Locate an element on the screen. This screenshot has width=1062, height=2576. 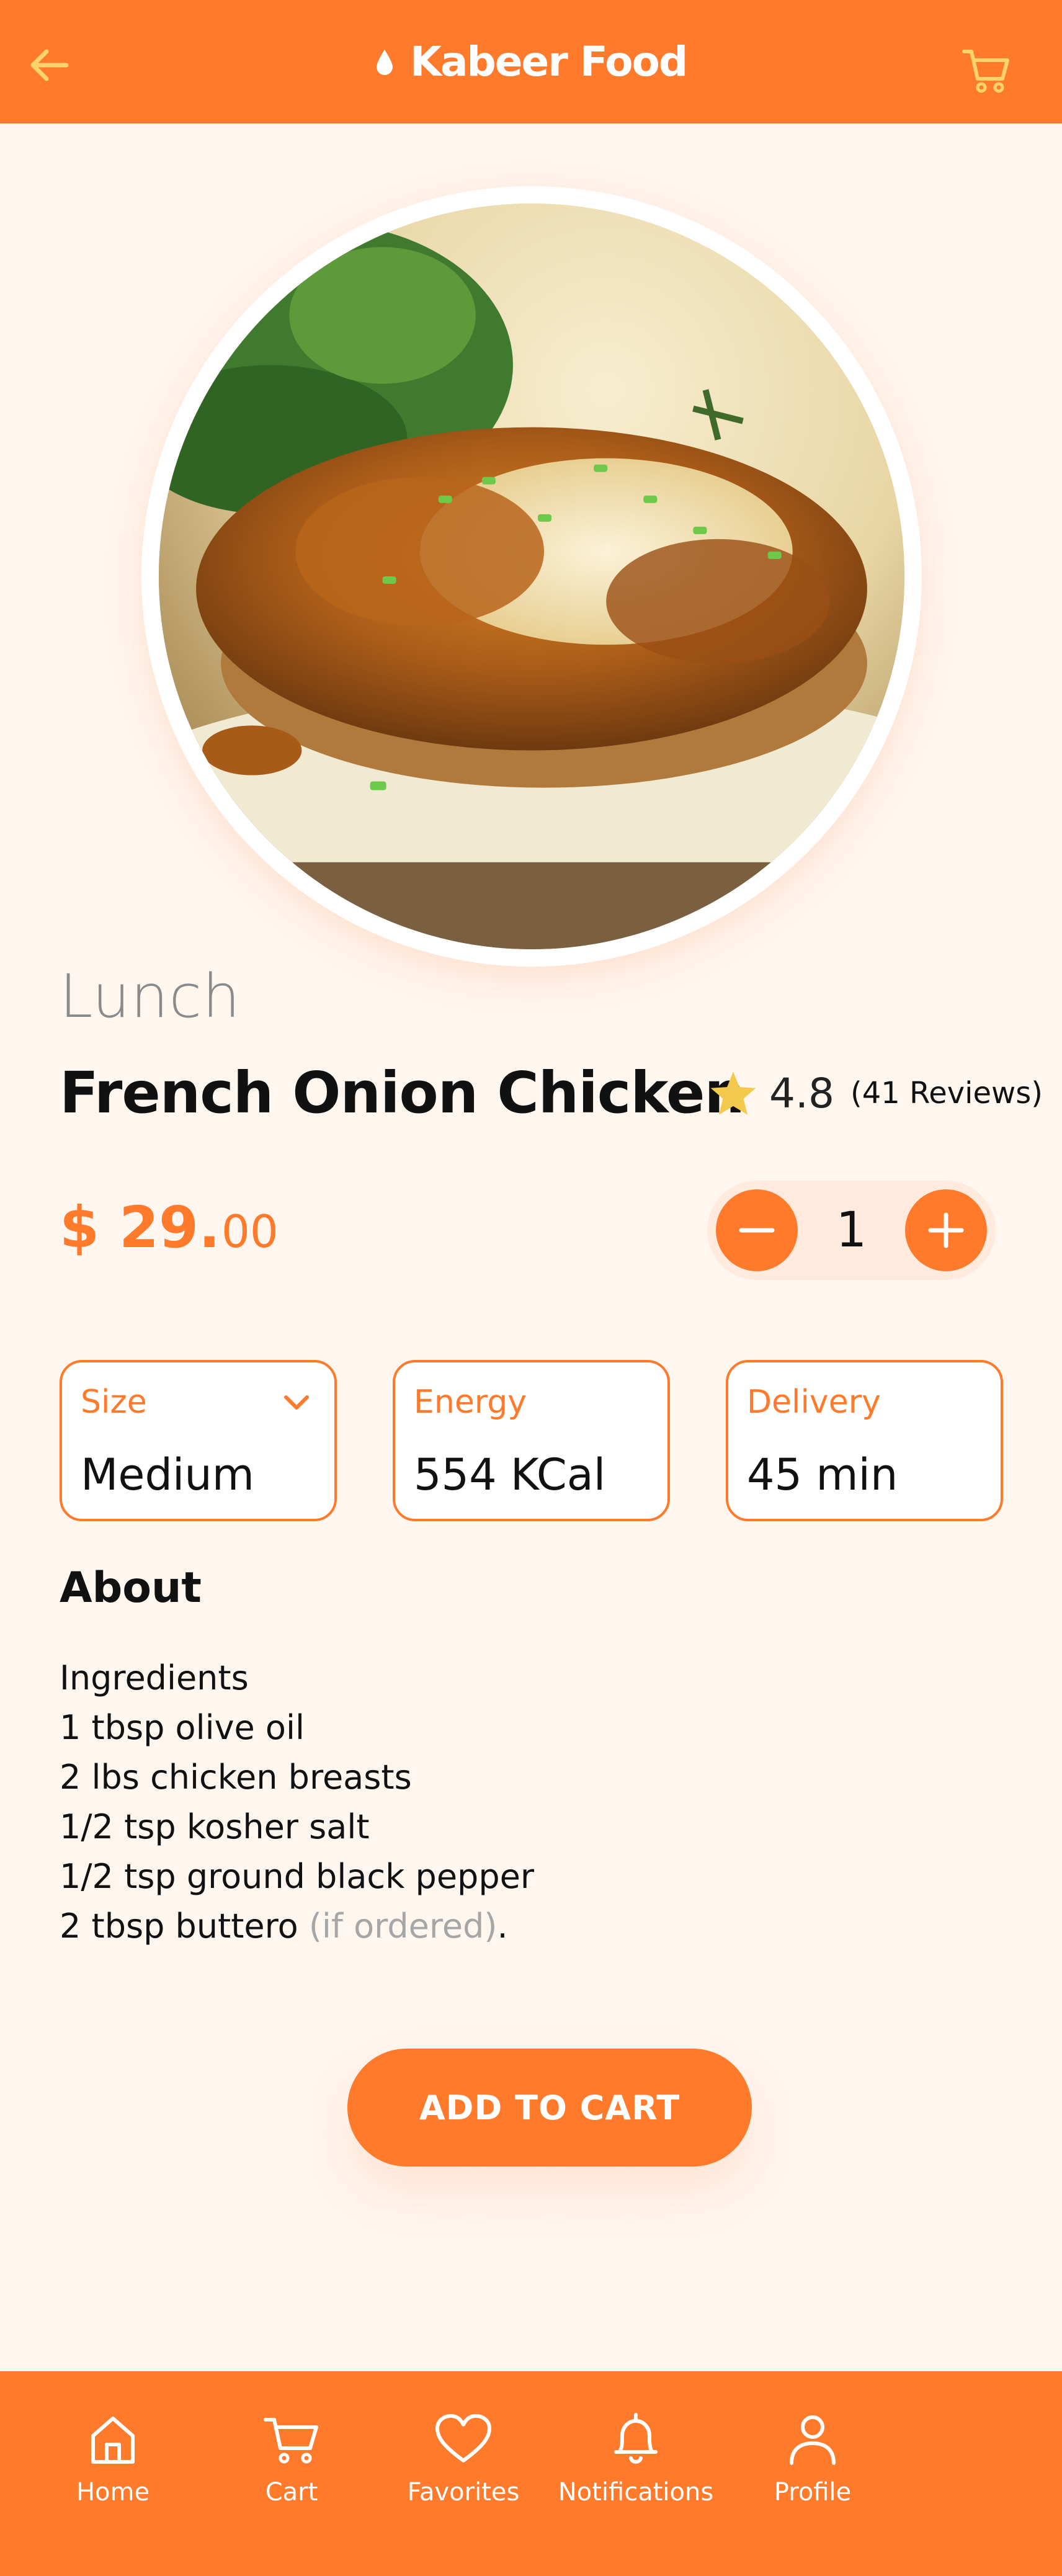
size-selector: Size Medium is located at coordinates (198, 1440).